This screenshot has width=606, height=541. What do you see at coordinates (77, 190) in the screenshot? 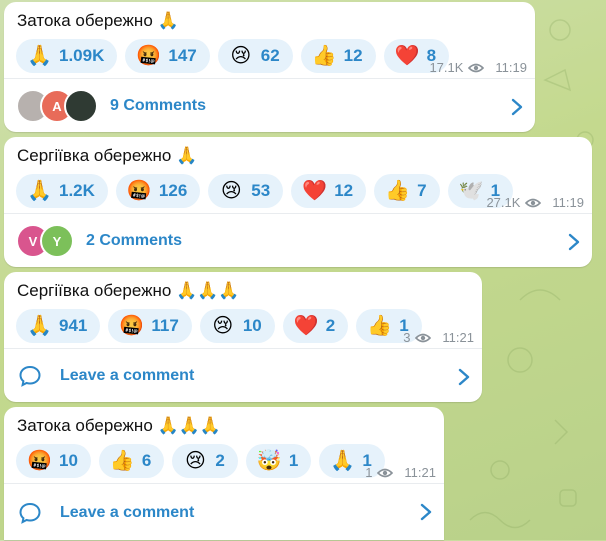
I see `reaction-count: 1.2K` at bounding box center [77, 190].